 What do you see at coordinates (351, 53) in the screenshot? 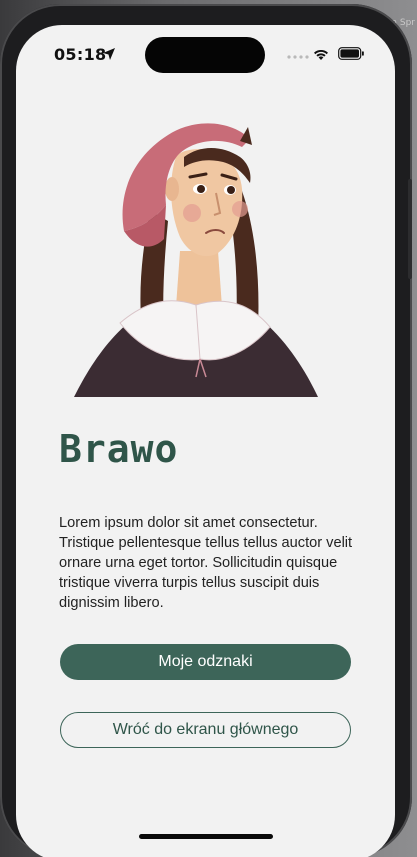
I see `battery-icon` at bounding box center [351, 53].